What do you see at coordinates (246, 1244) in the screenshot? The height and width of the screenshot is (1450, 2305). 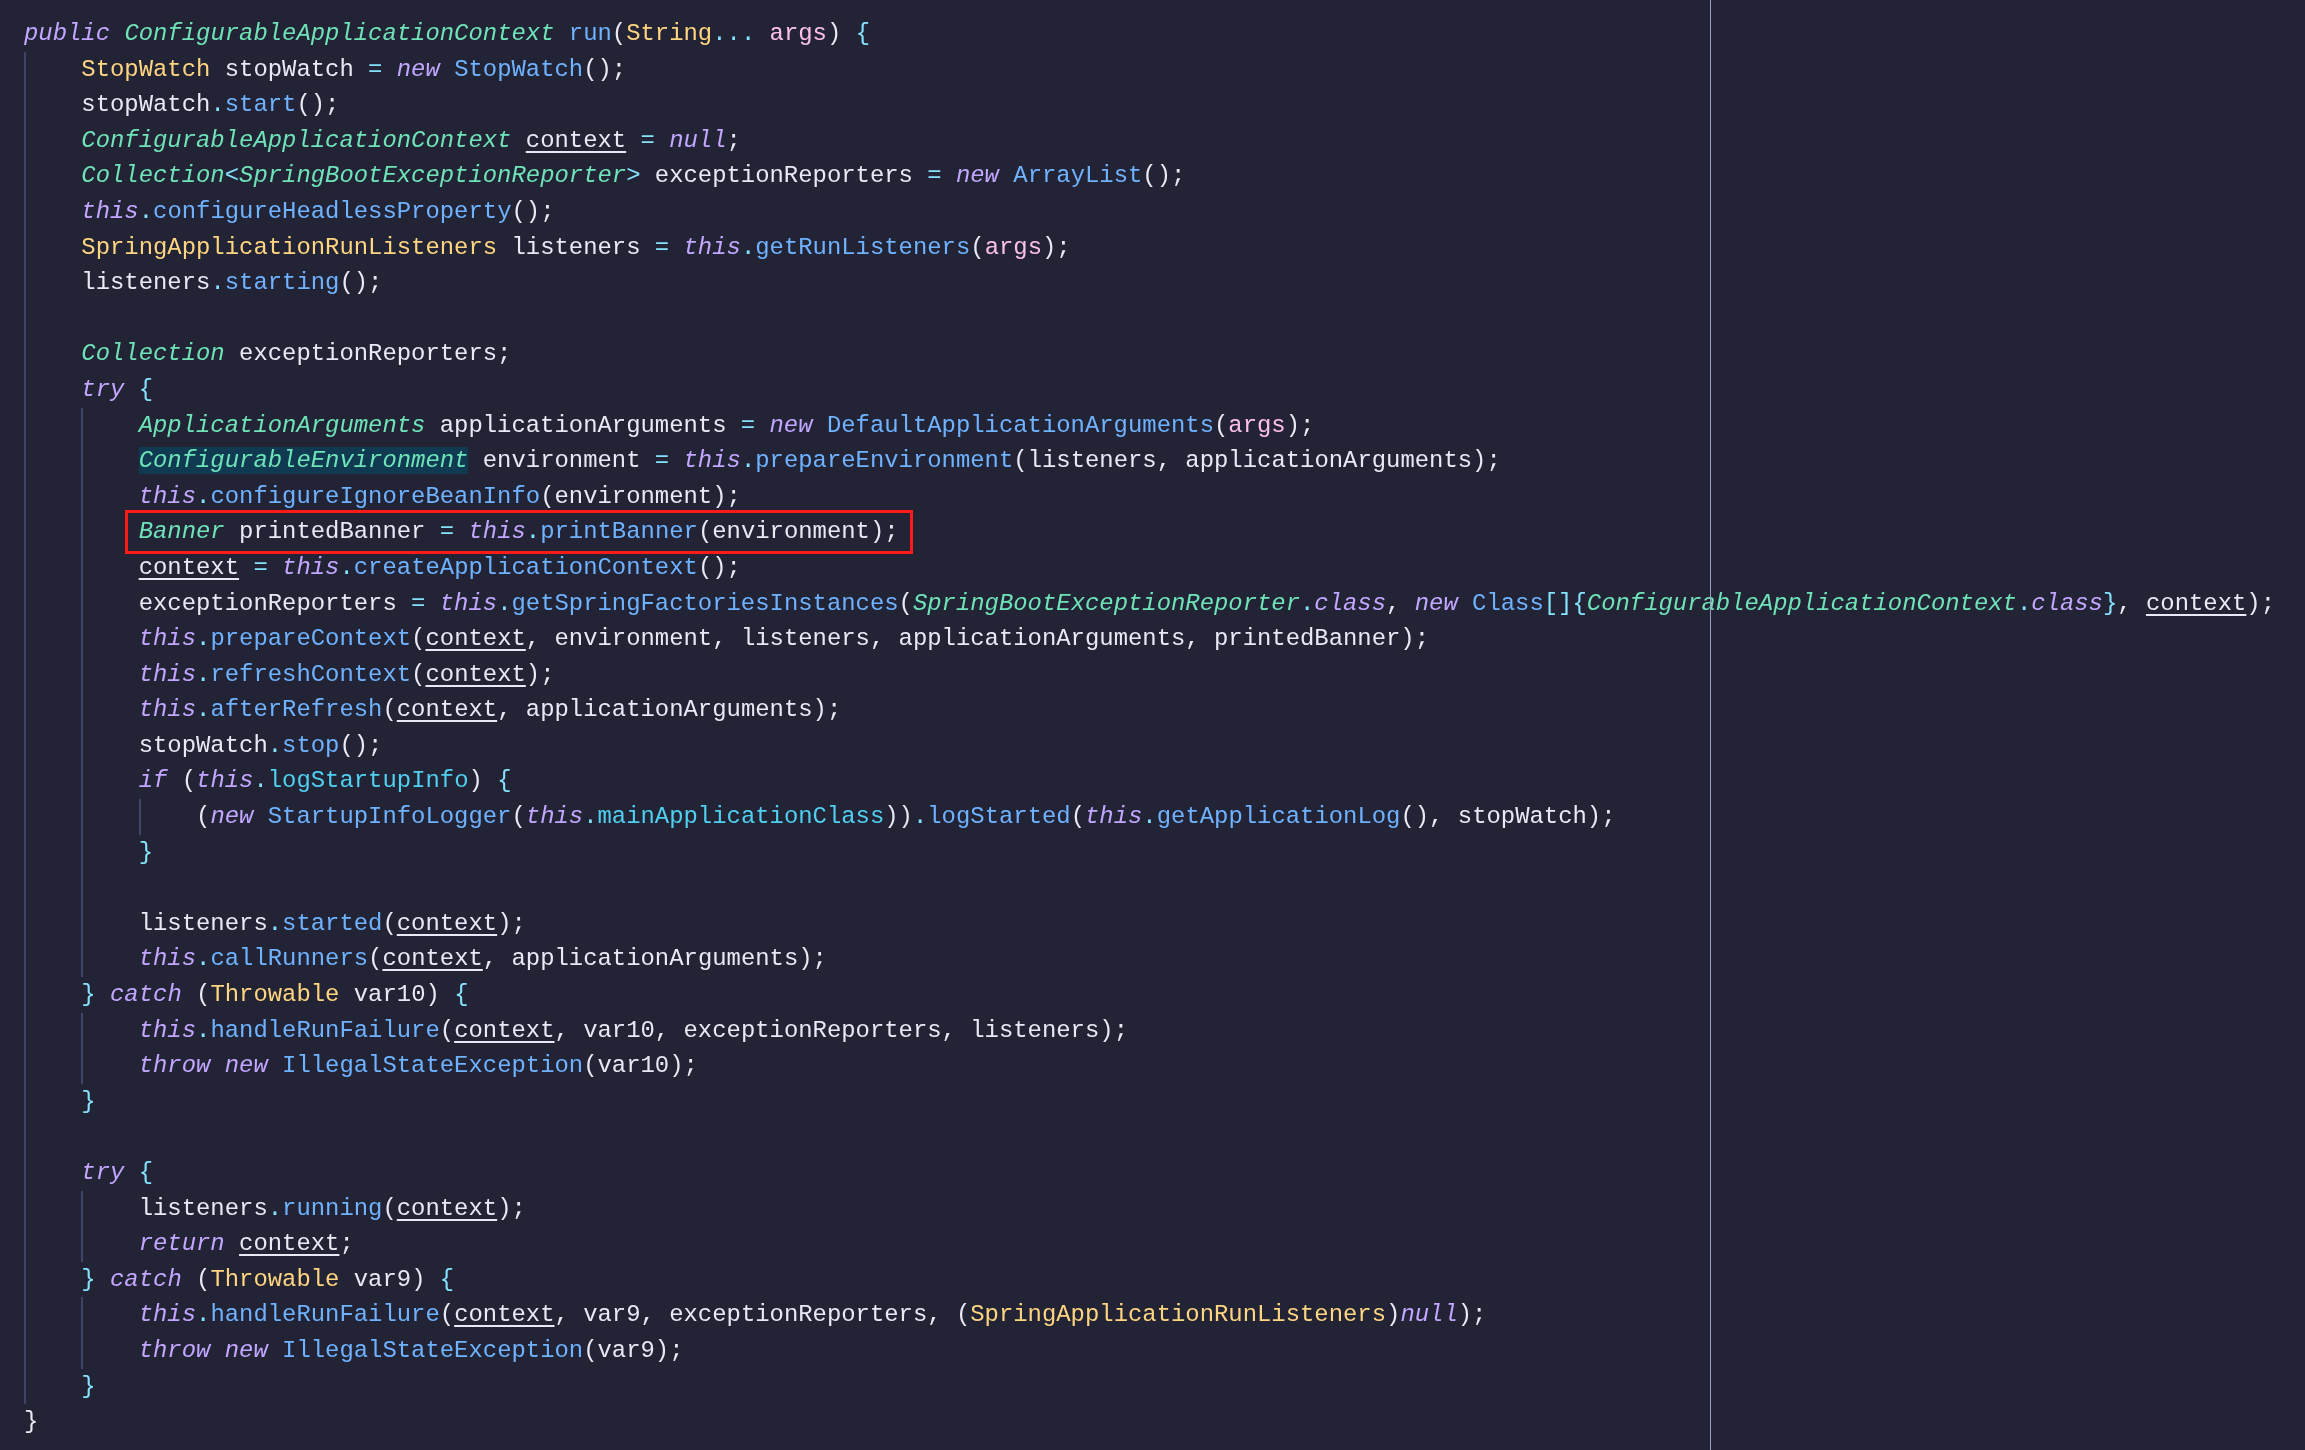 I see `code-line: return context;` at bounding box center [246, 1244].